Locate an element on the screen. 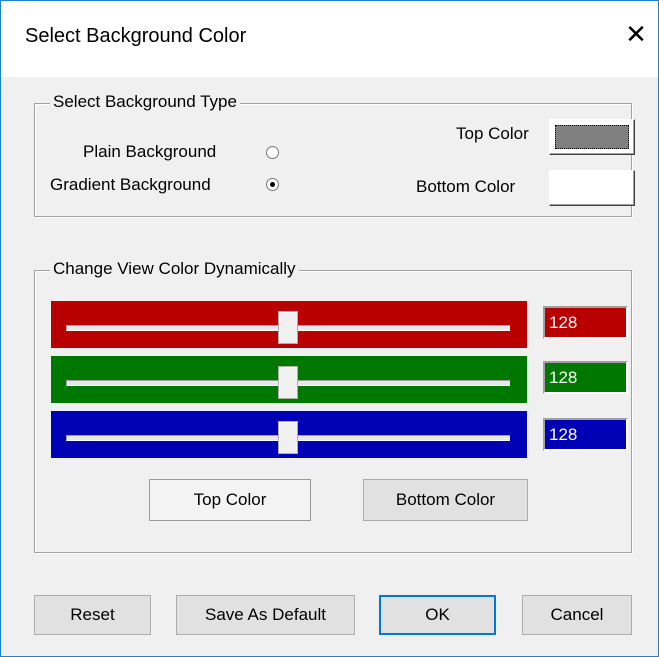  ok-button: OK is located at coordinates (437, 615).